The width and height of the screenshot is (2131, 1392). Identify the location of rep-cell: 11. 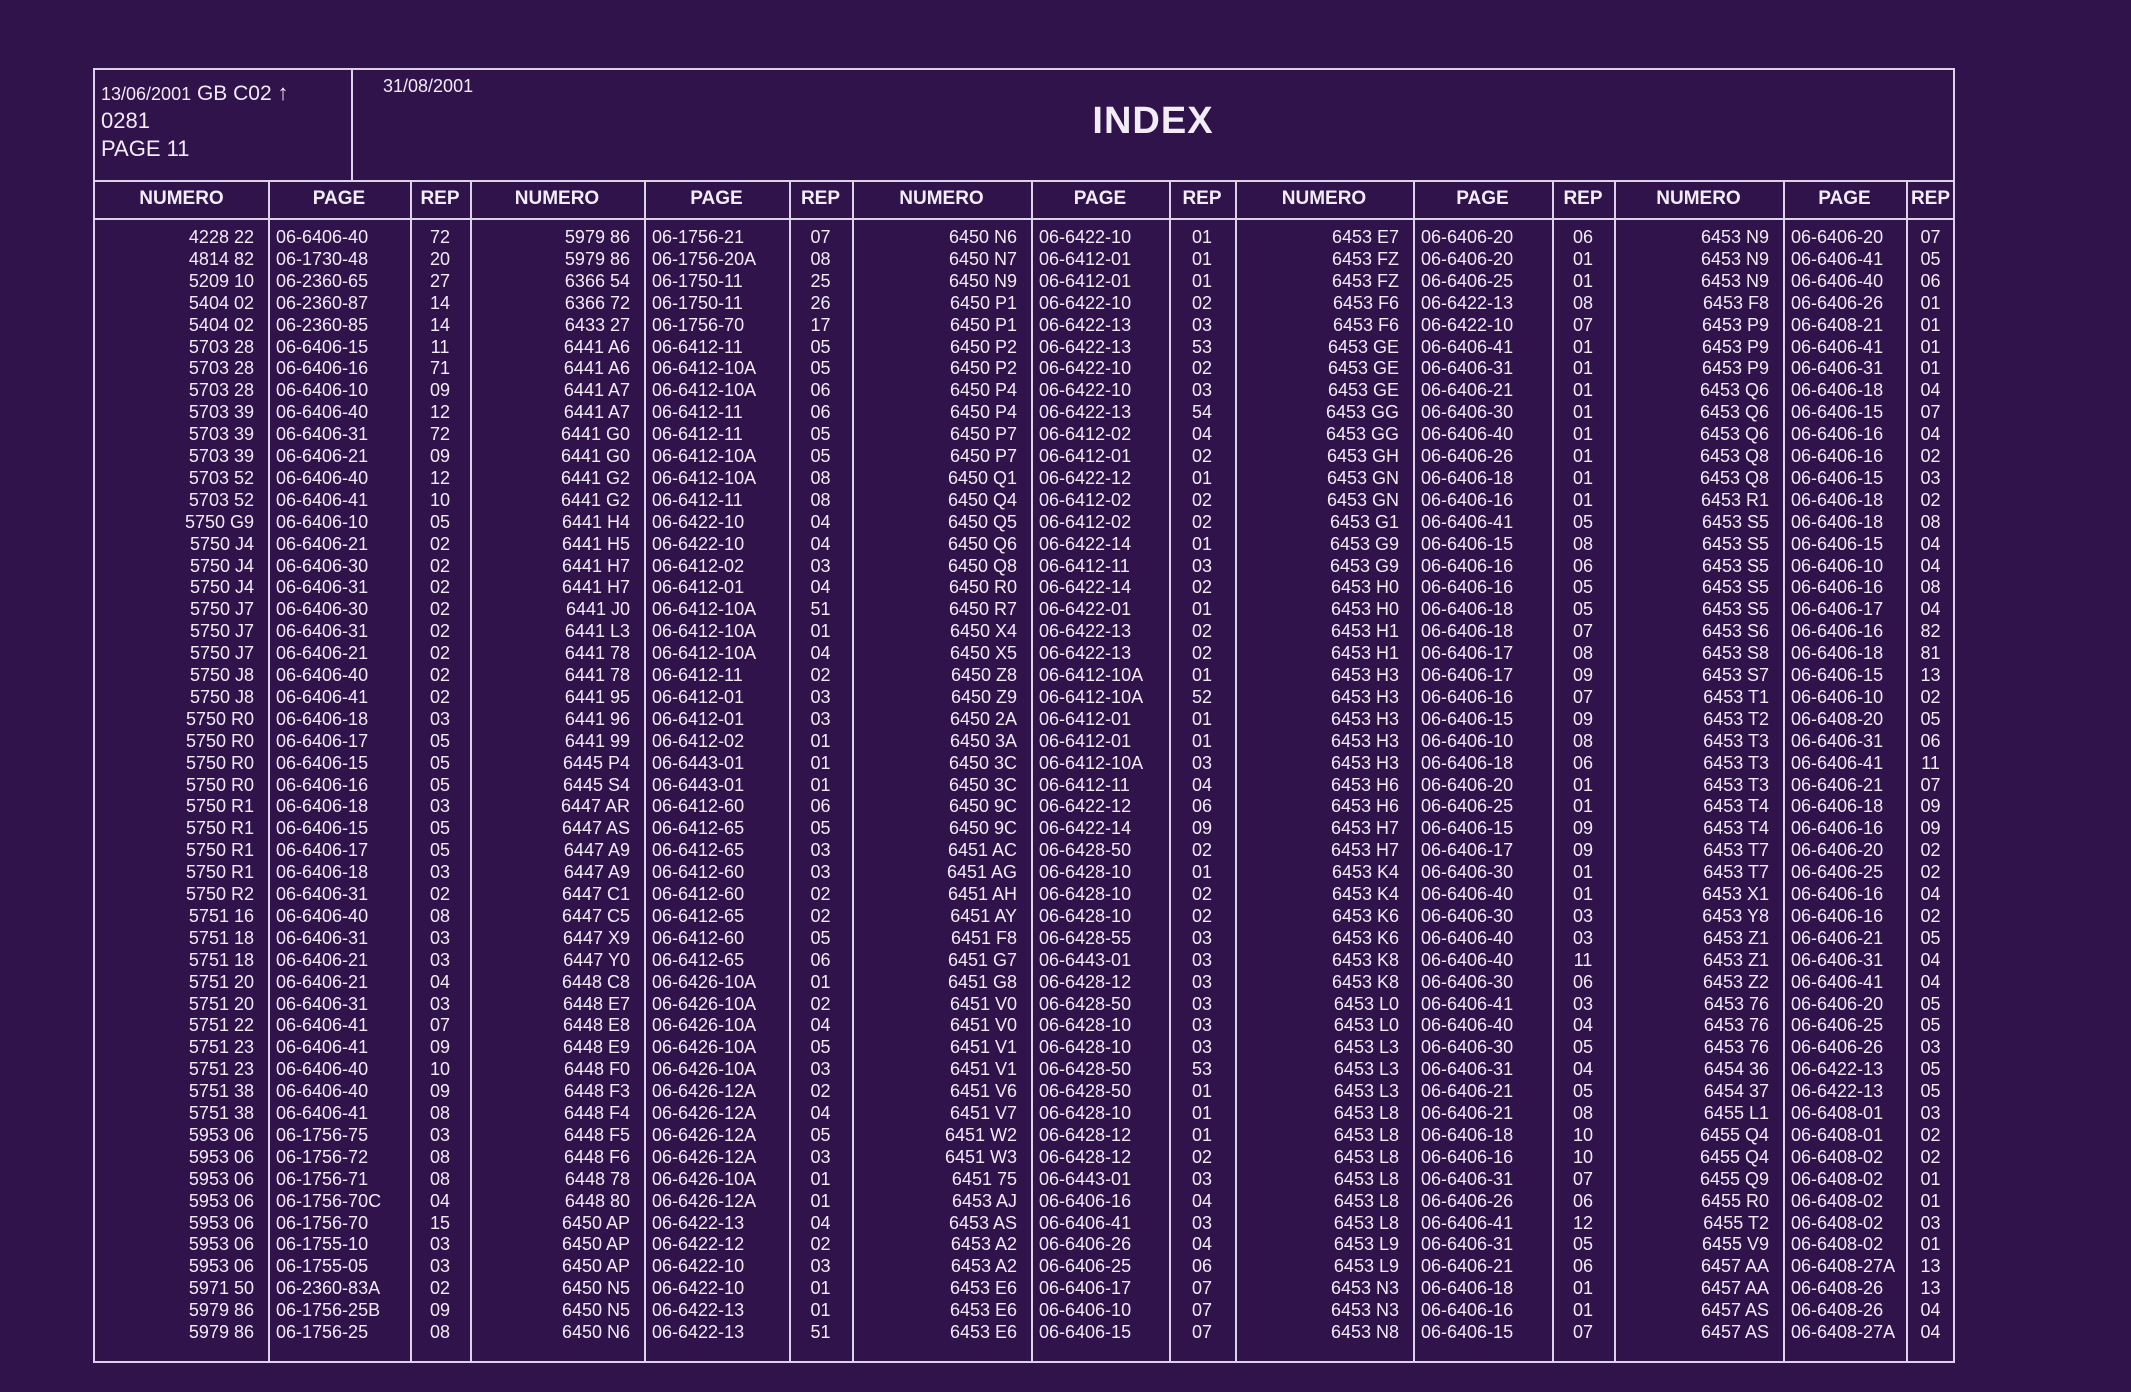
(1930, 762).